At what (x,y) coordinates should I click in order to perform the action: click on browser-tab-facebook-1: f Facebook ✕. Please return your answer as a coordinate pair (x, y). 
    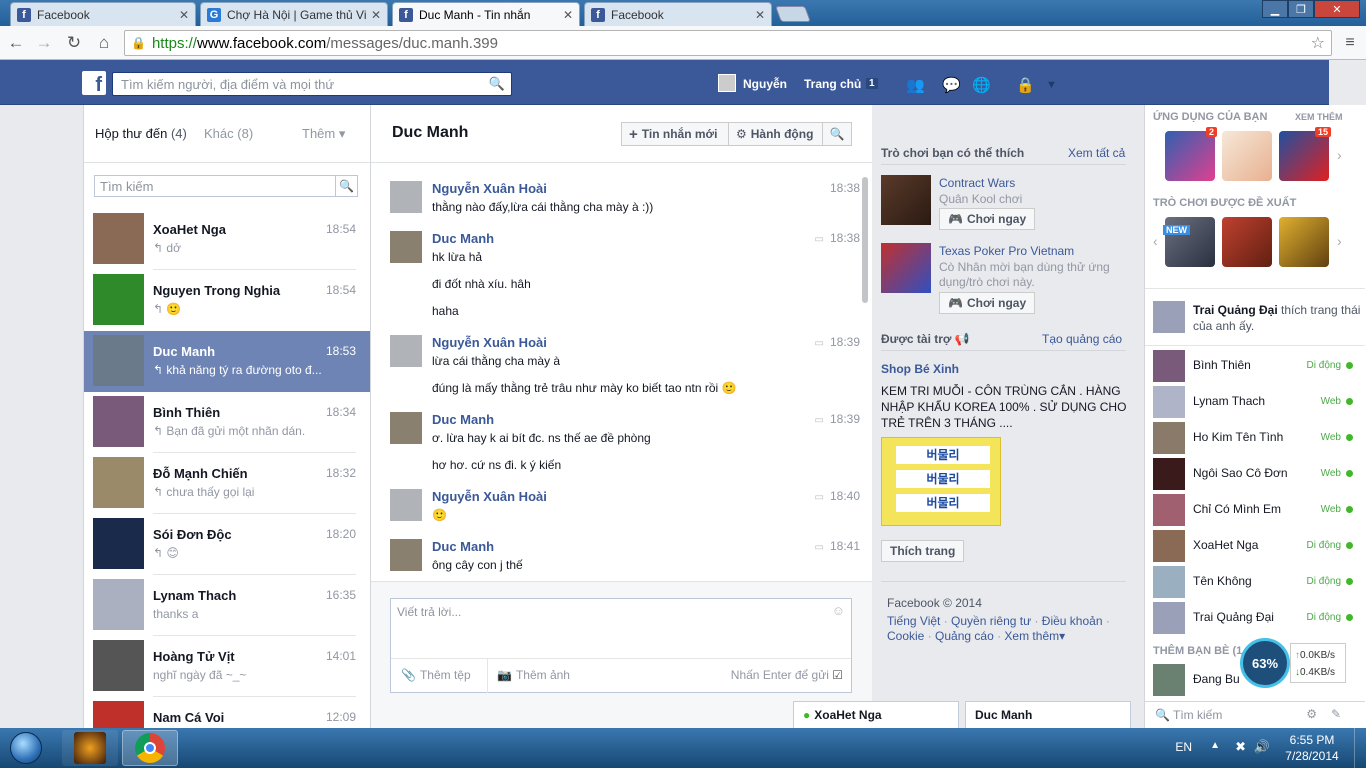
    Looking at the image, I should click on (103, 14).